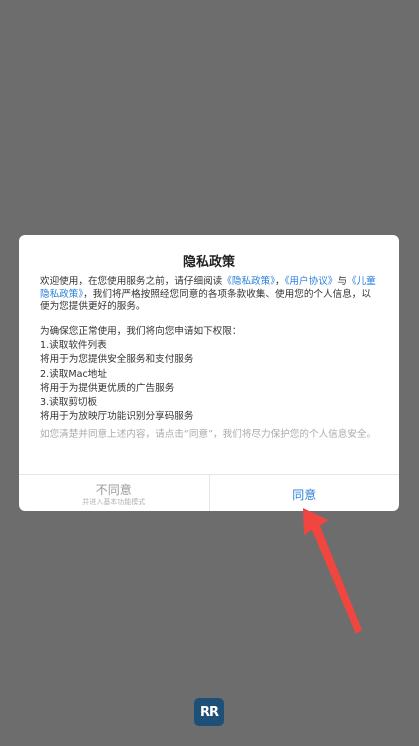  I want to click on permission-item: 1.读取软件列表, so click(73, 346).